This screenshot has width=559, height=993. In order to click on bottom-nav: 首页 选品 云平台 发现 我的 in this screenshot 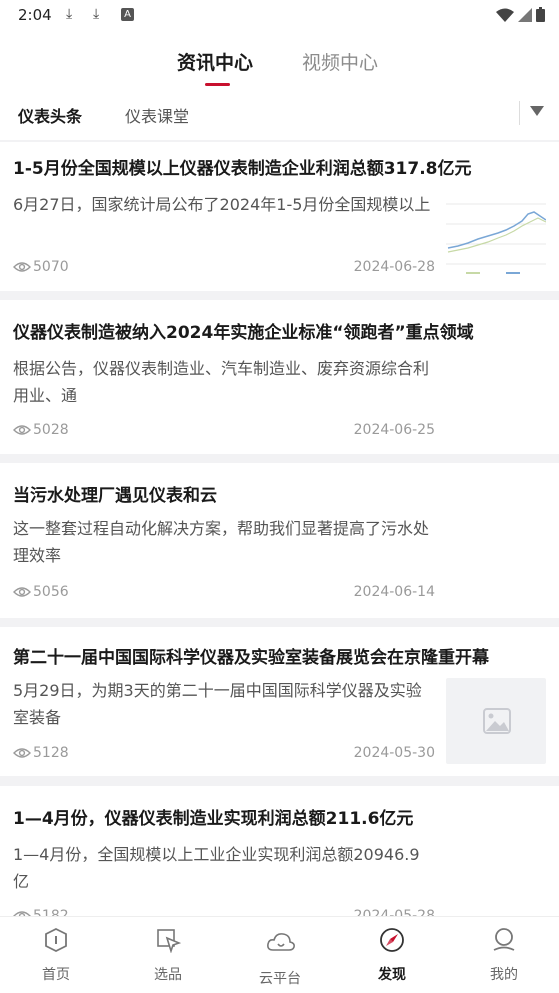, I will do `click(279, 954)`.